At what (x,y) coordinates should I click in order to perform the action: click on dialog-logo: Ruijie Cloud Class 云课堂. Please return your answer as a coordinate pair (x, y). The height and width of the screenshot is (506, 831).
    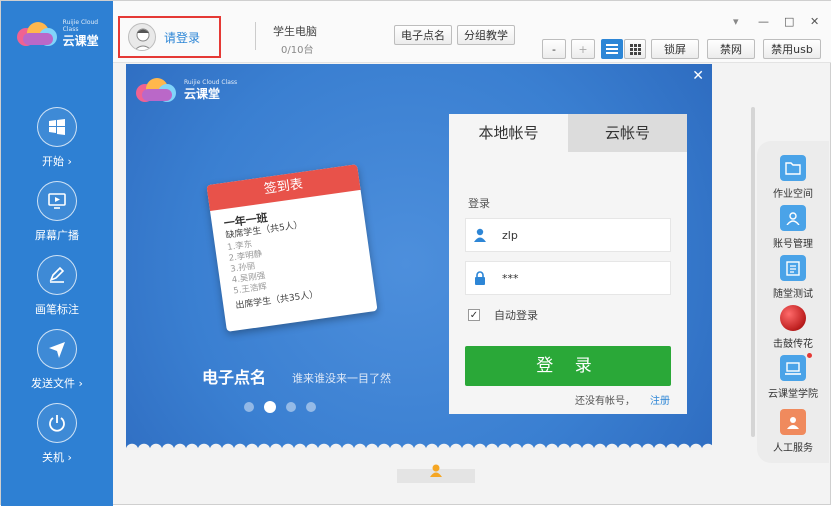
    Looking at the image, I should click on (185, 89).